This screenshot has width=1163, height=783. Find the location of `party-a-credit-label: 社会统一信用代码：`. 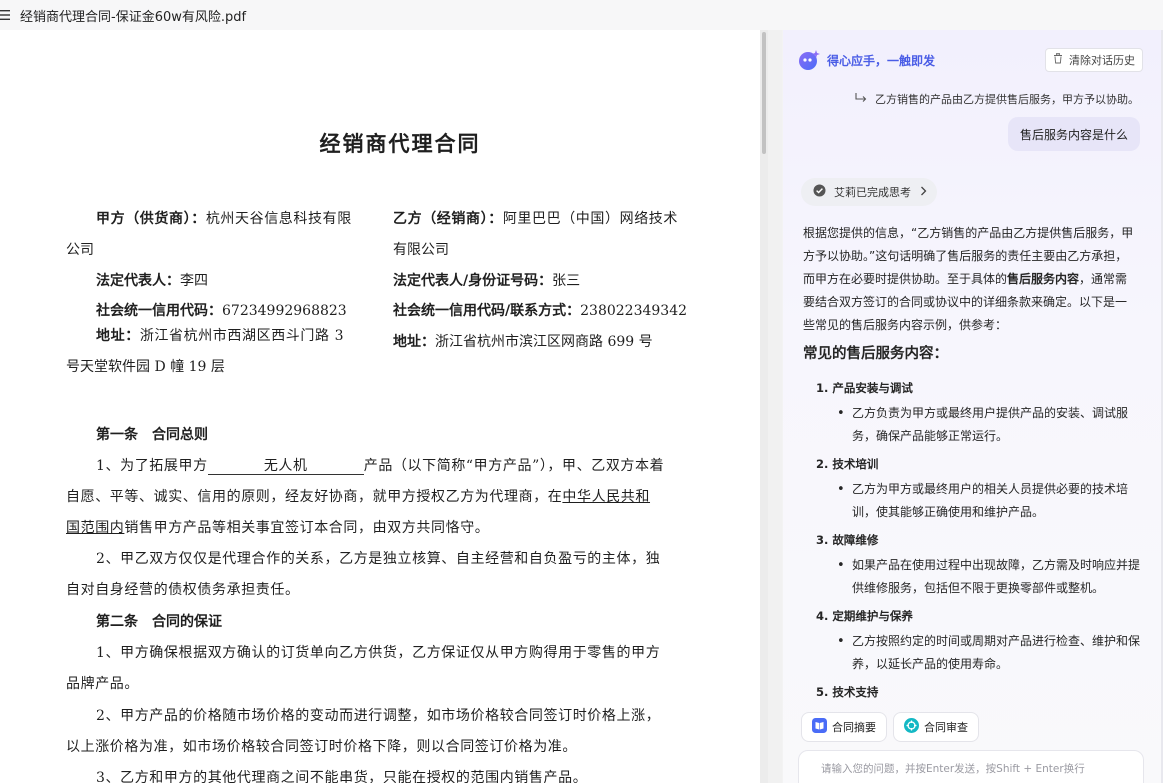

party-a-credit-label: 社会统一信用代码： is located at coordinates (159, 311).